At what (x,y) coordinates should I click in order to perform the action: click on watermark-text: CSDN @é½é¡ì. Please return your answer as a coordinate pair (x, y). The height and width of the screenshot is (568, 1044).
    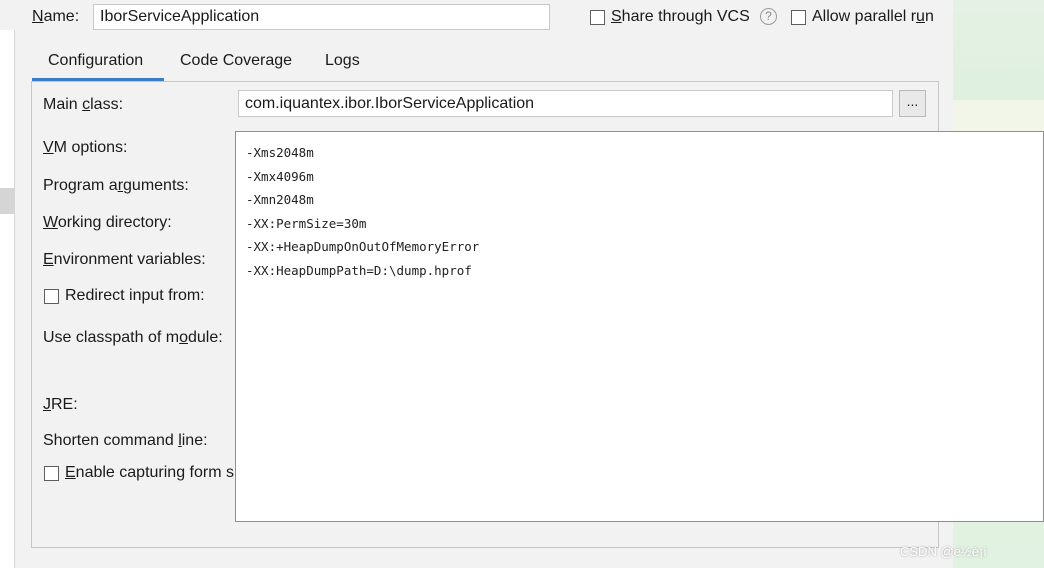
    Looking at the image, I should click on (943, 551).